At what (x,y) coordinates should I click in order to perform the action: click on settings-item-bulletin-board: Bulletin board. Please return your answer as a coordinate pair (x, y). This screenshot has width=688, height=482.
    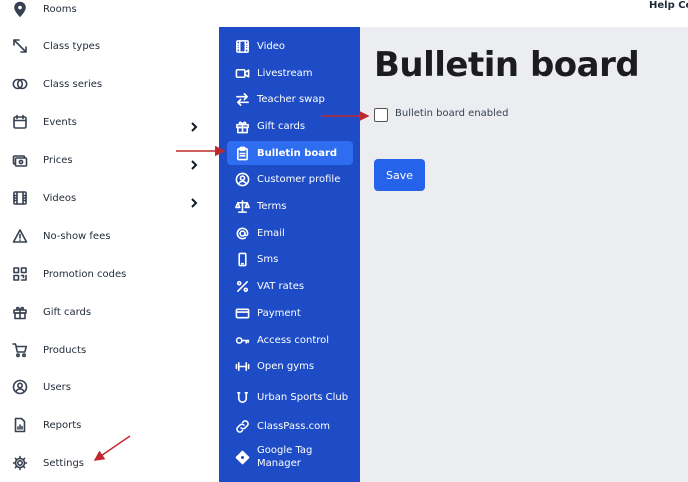
    Looking at the image, I should click on (290, 153).